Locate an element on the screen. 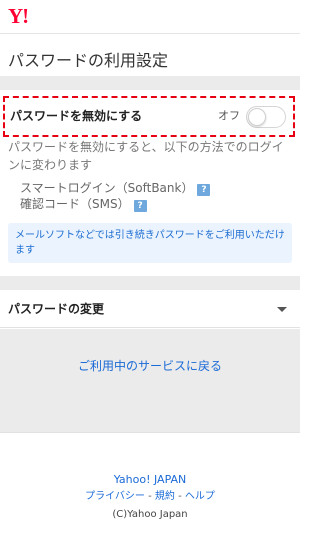 The width and height of the screenshot is (320, 533). back-to-service-link: ご利用中のサービスに戻る is located at coordinates (150, 366).